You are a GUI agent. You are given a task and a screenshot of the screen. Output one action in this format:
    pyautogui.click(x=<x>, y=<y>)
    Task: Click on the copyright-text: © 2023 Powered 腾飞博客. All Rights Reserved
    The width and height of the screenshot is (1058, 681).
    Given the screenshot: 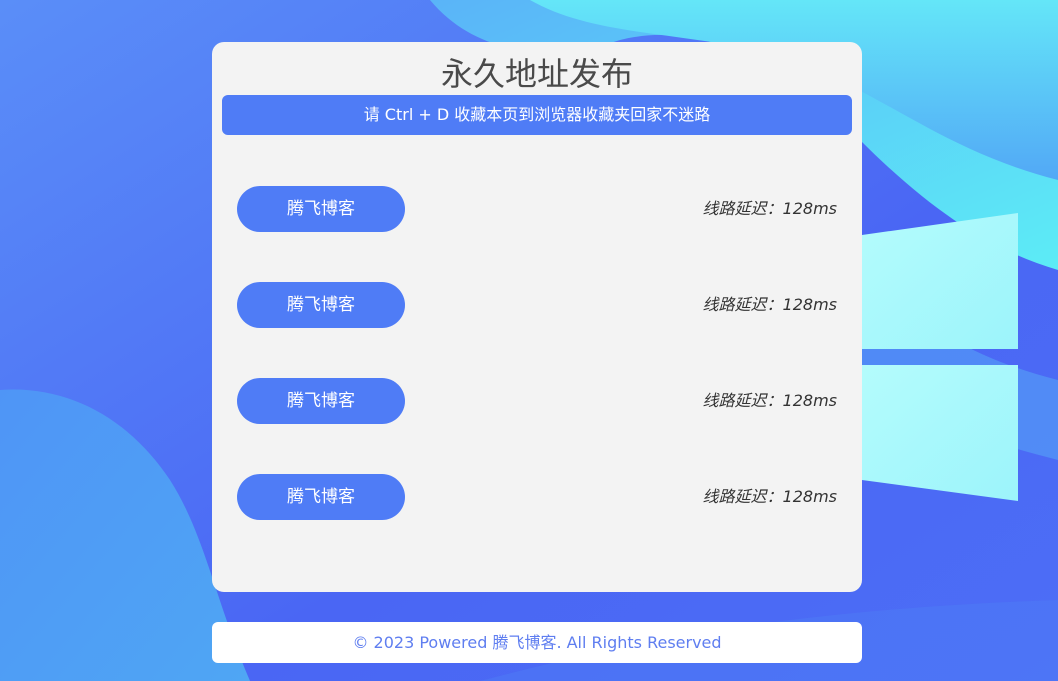 What is the action you would take?
    pyautogui.click(x=537, y=642)
    